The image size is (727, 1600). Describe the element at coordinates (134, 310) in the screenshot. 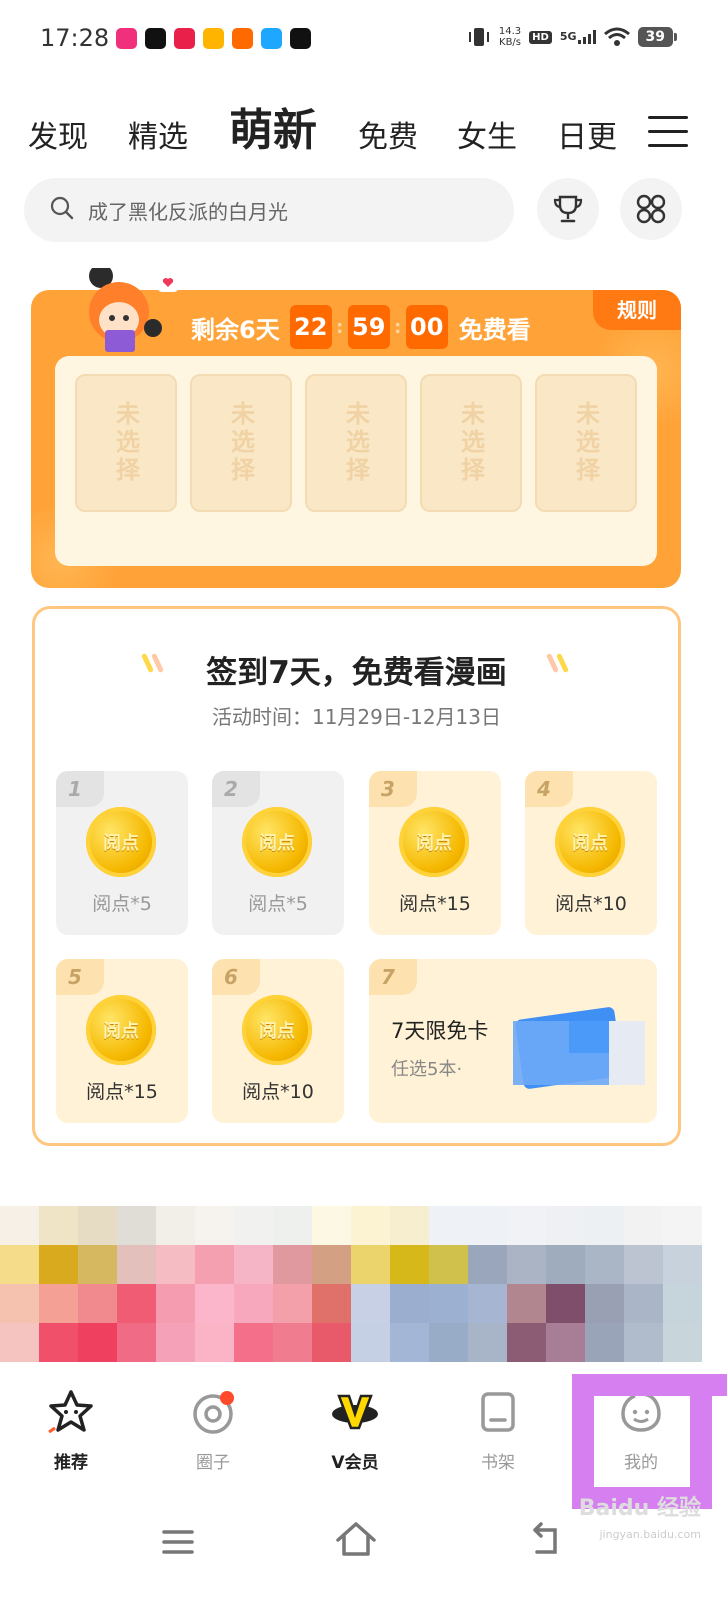

I see `mascot-illustration` at that location.